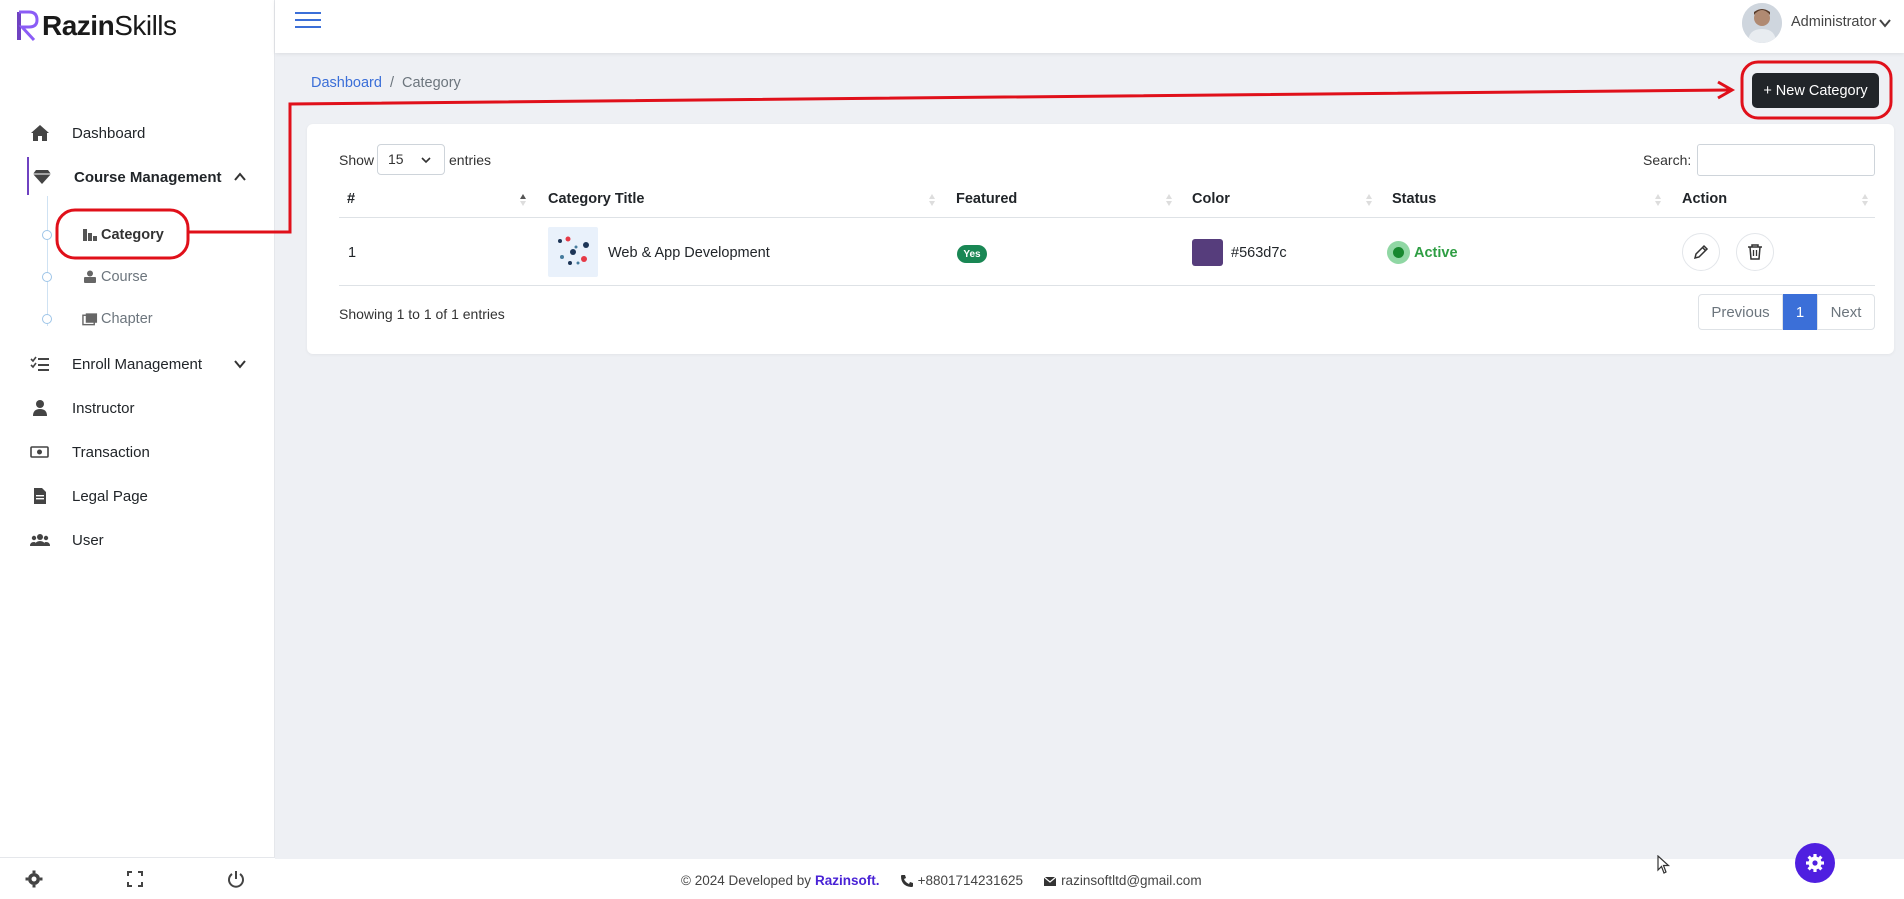  What do you see at coordinates (470, 160) in the screenshot?
I see `entries-label: entries` at bounding box center [470, 160].